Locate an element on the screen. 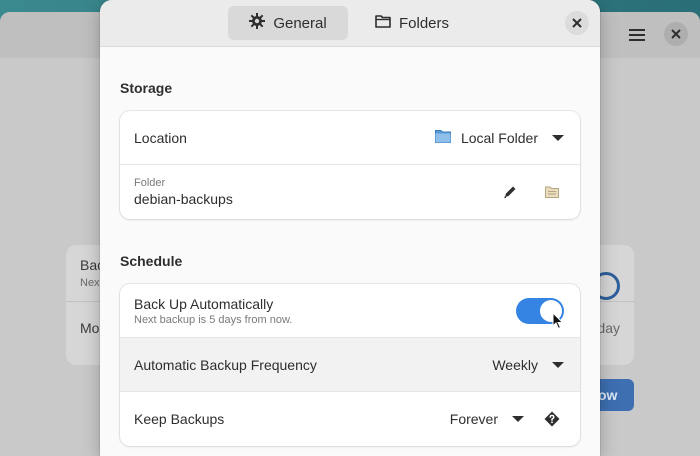 This screenshot has width=700, height=456. folder-value: debian-backups is located at coordinates (183, 199).